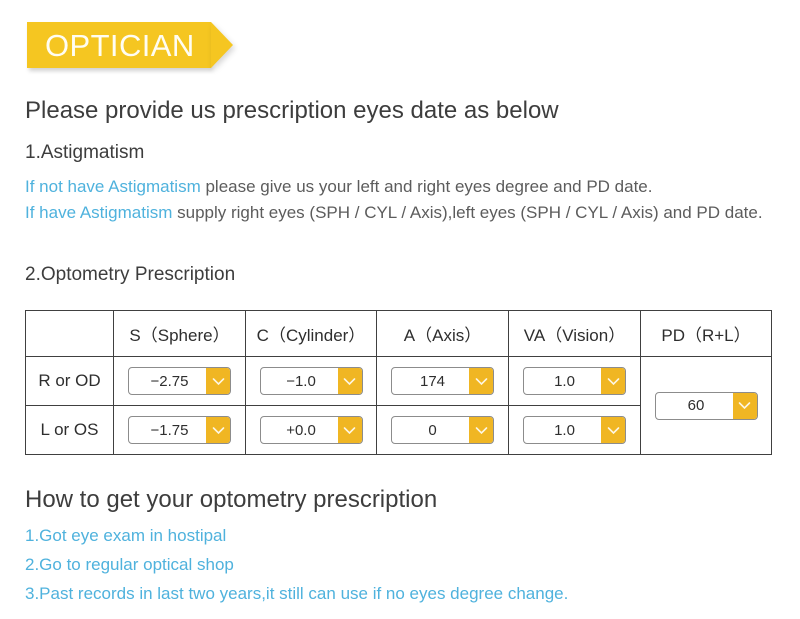 The height and width of the screenshot is (619, 800). I want to click on column-header-sphere: S（Sphere）, so click(179, 333).